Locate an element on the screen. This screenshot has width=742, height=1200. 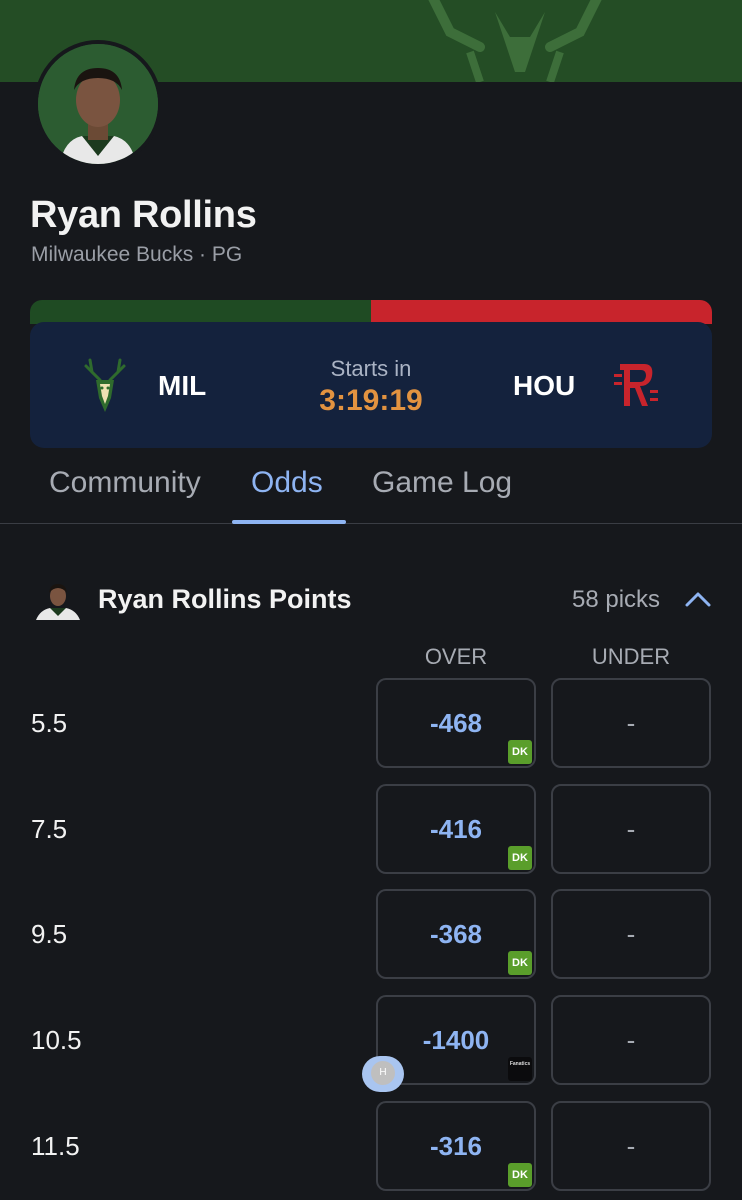
assist-icon: H is located at coordinates (383, 1073).